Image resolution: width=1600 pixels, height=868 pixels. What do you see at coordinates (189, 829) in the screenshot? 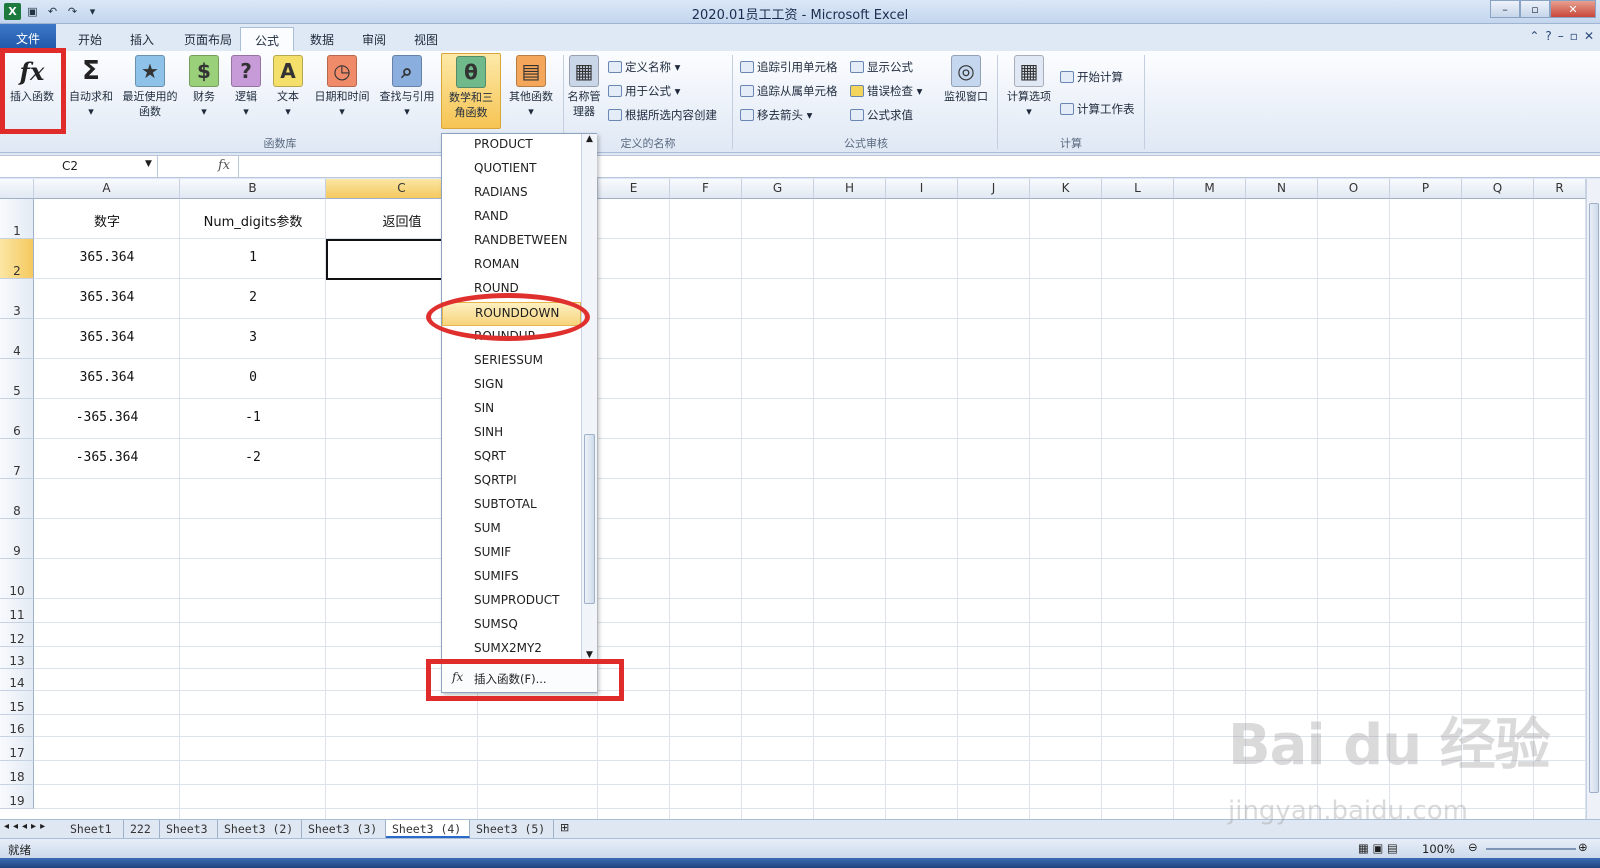
I see `sheet-tab-2: Sheet3` at bounding box center [189, 829].